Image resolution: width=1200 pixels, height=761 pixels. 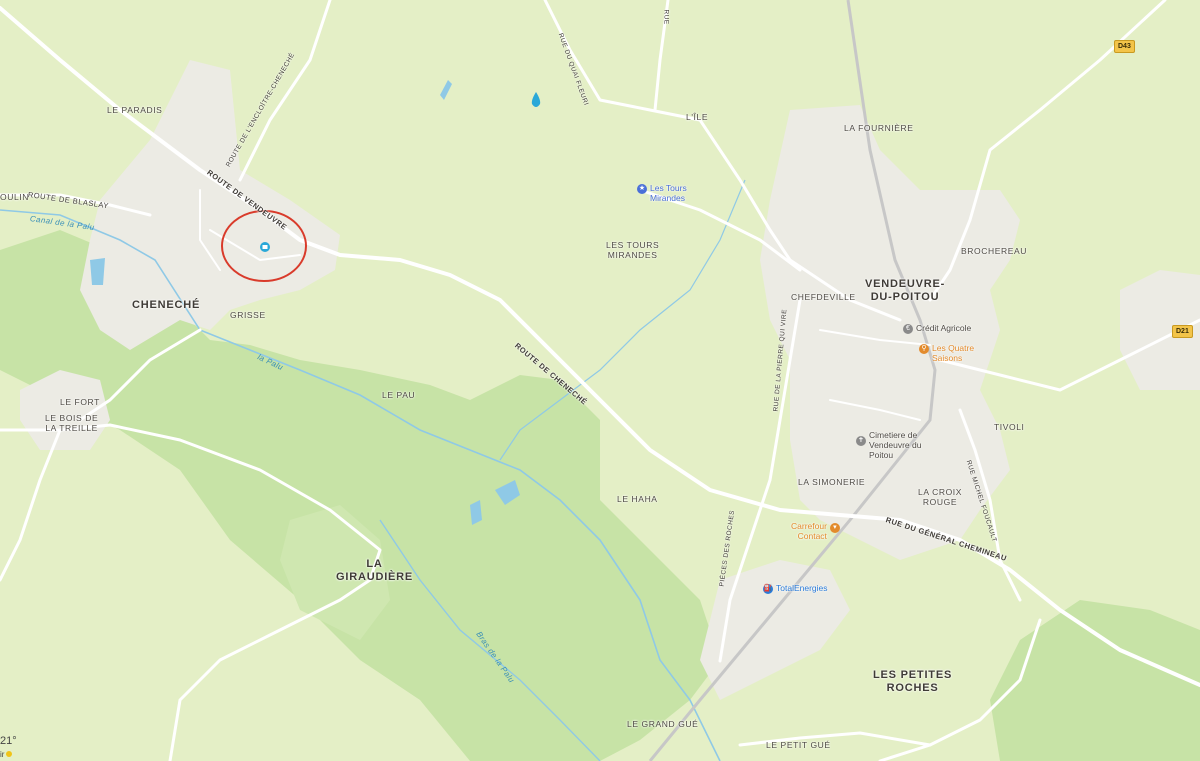 I want to click on waterway-stream-north, so click(x=622, y=320).